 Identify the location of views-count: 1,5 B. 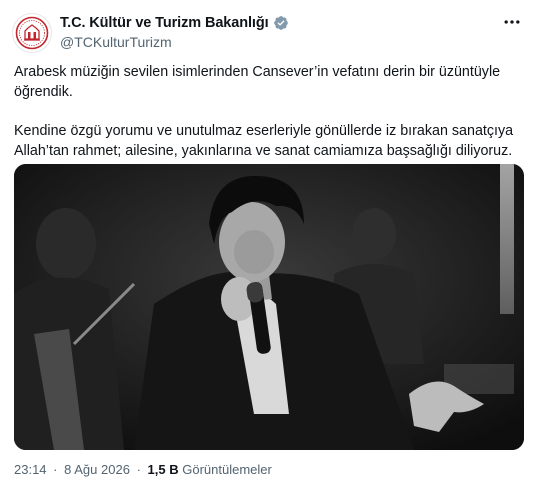
(163, 469).